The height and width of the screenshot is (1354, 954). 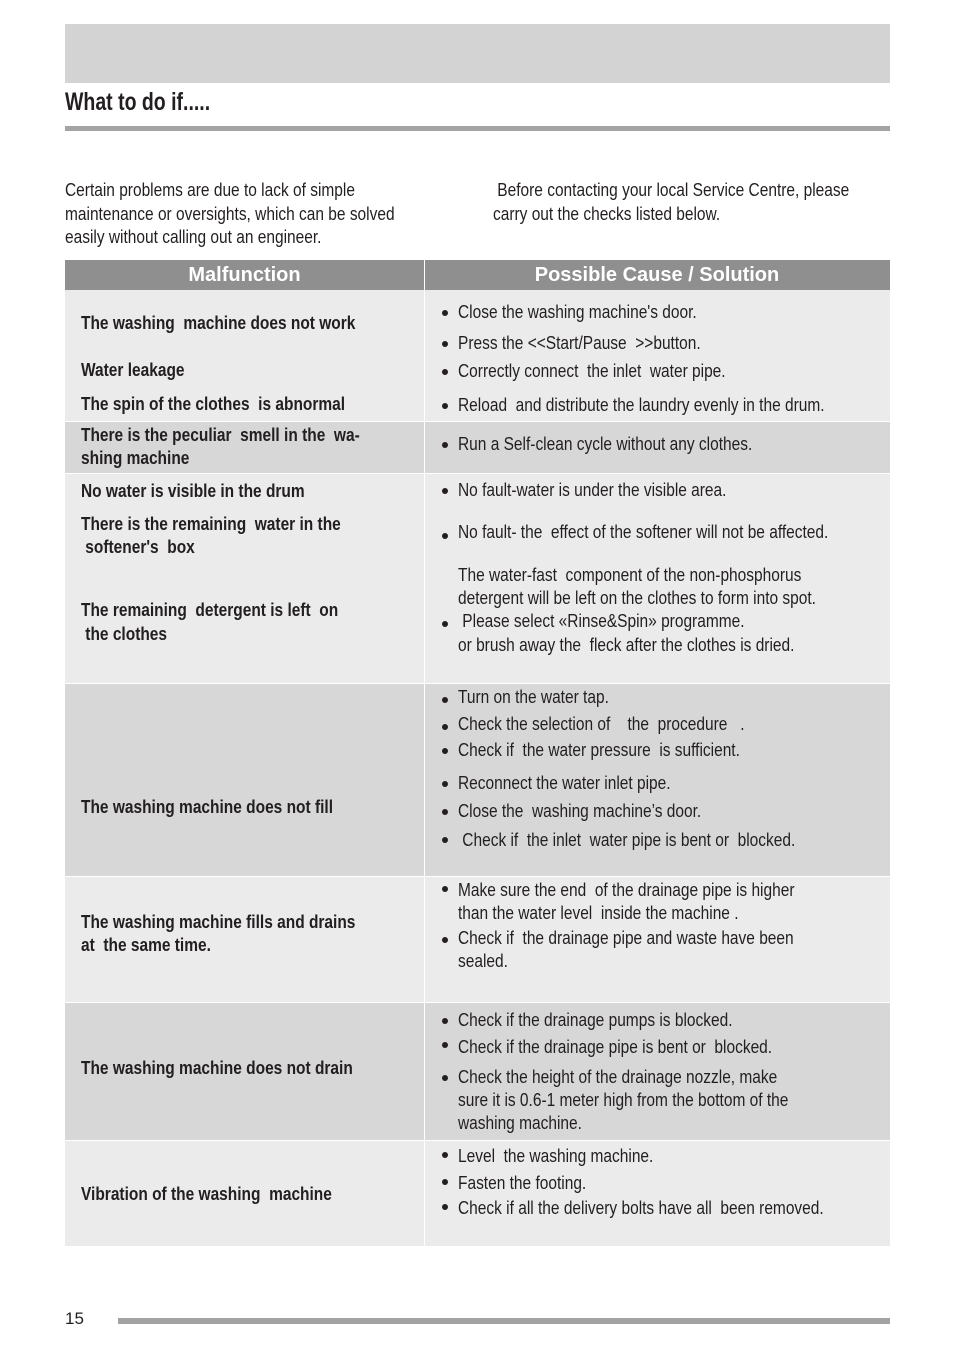 What do you see at coordinates (210, 610) in the screenshot?
I see `malfunction-text: The remaining detergent is left on` at bounding box center [210, 610].